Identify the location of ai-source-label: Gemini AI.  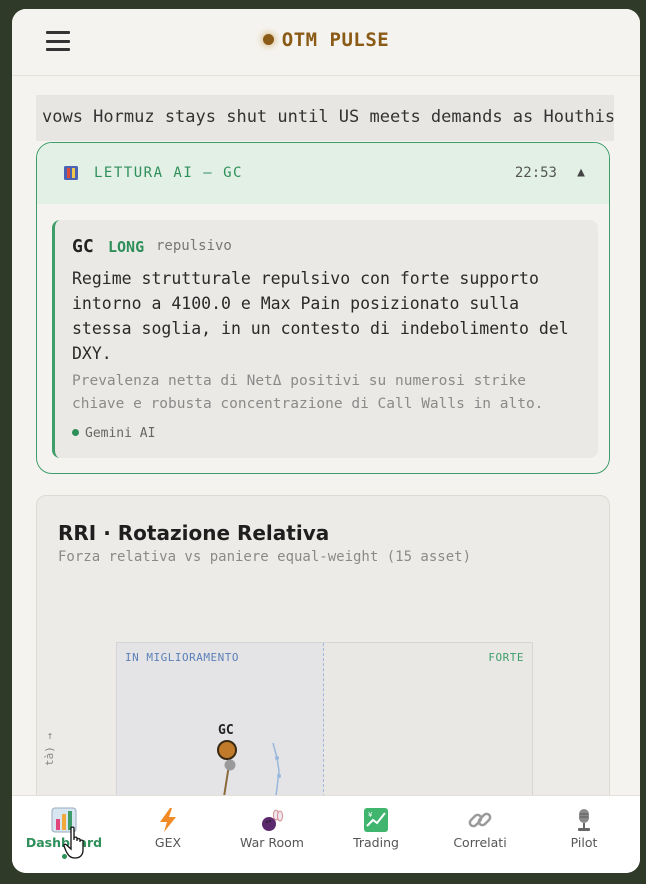
(120, 433).